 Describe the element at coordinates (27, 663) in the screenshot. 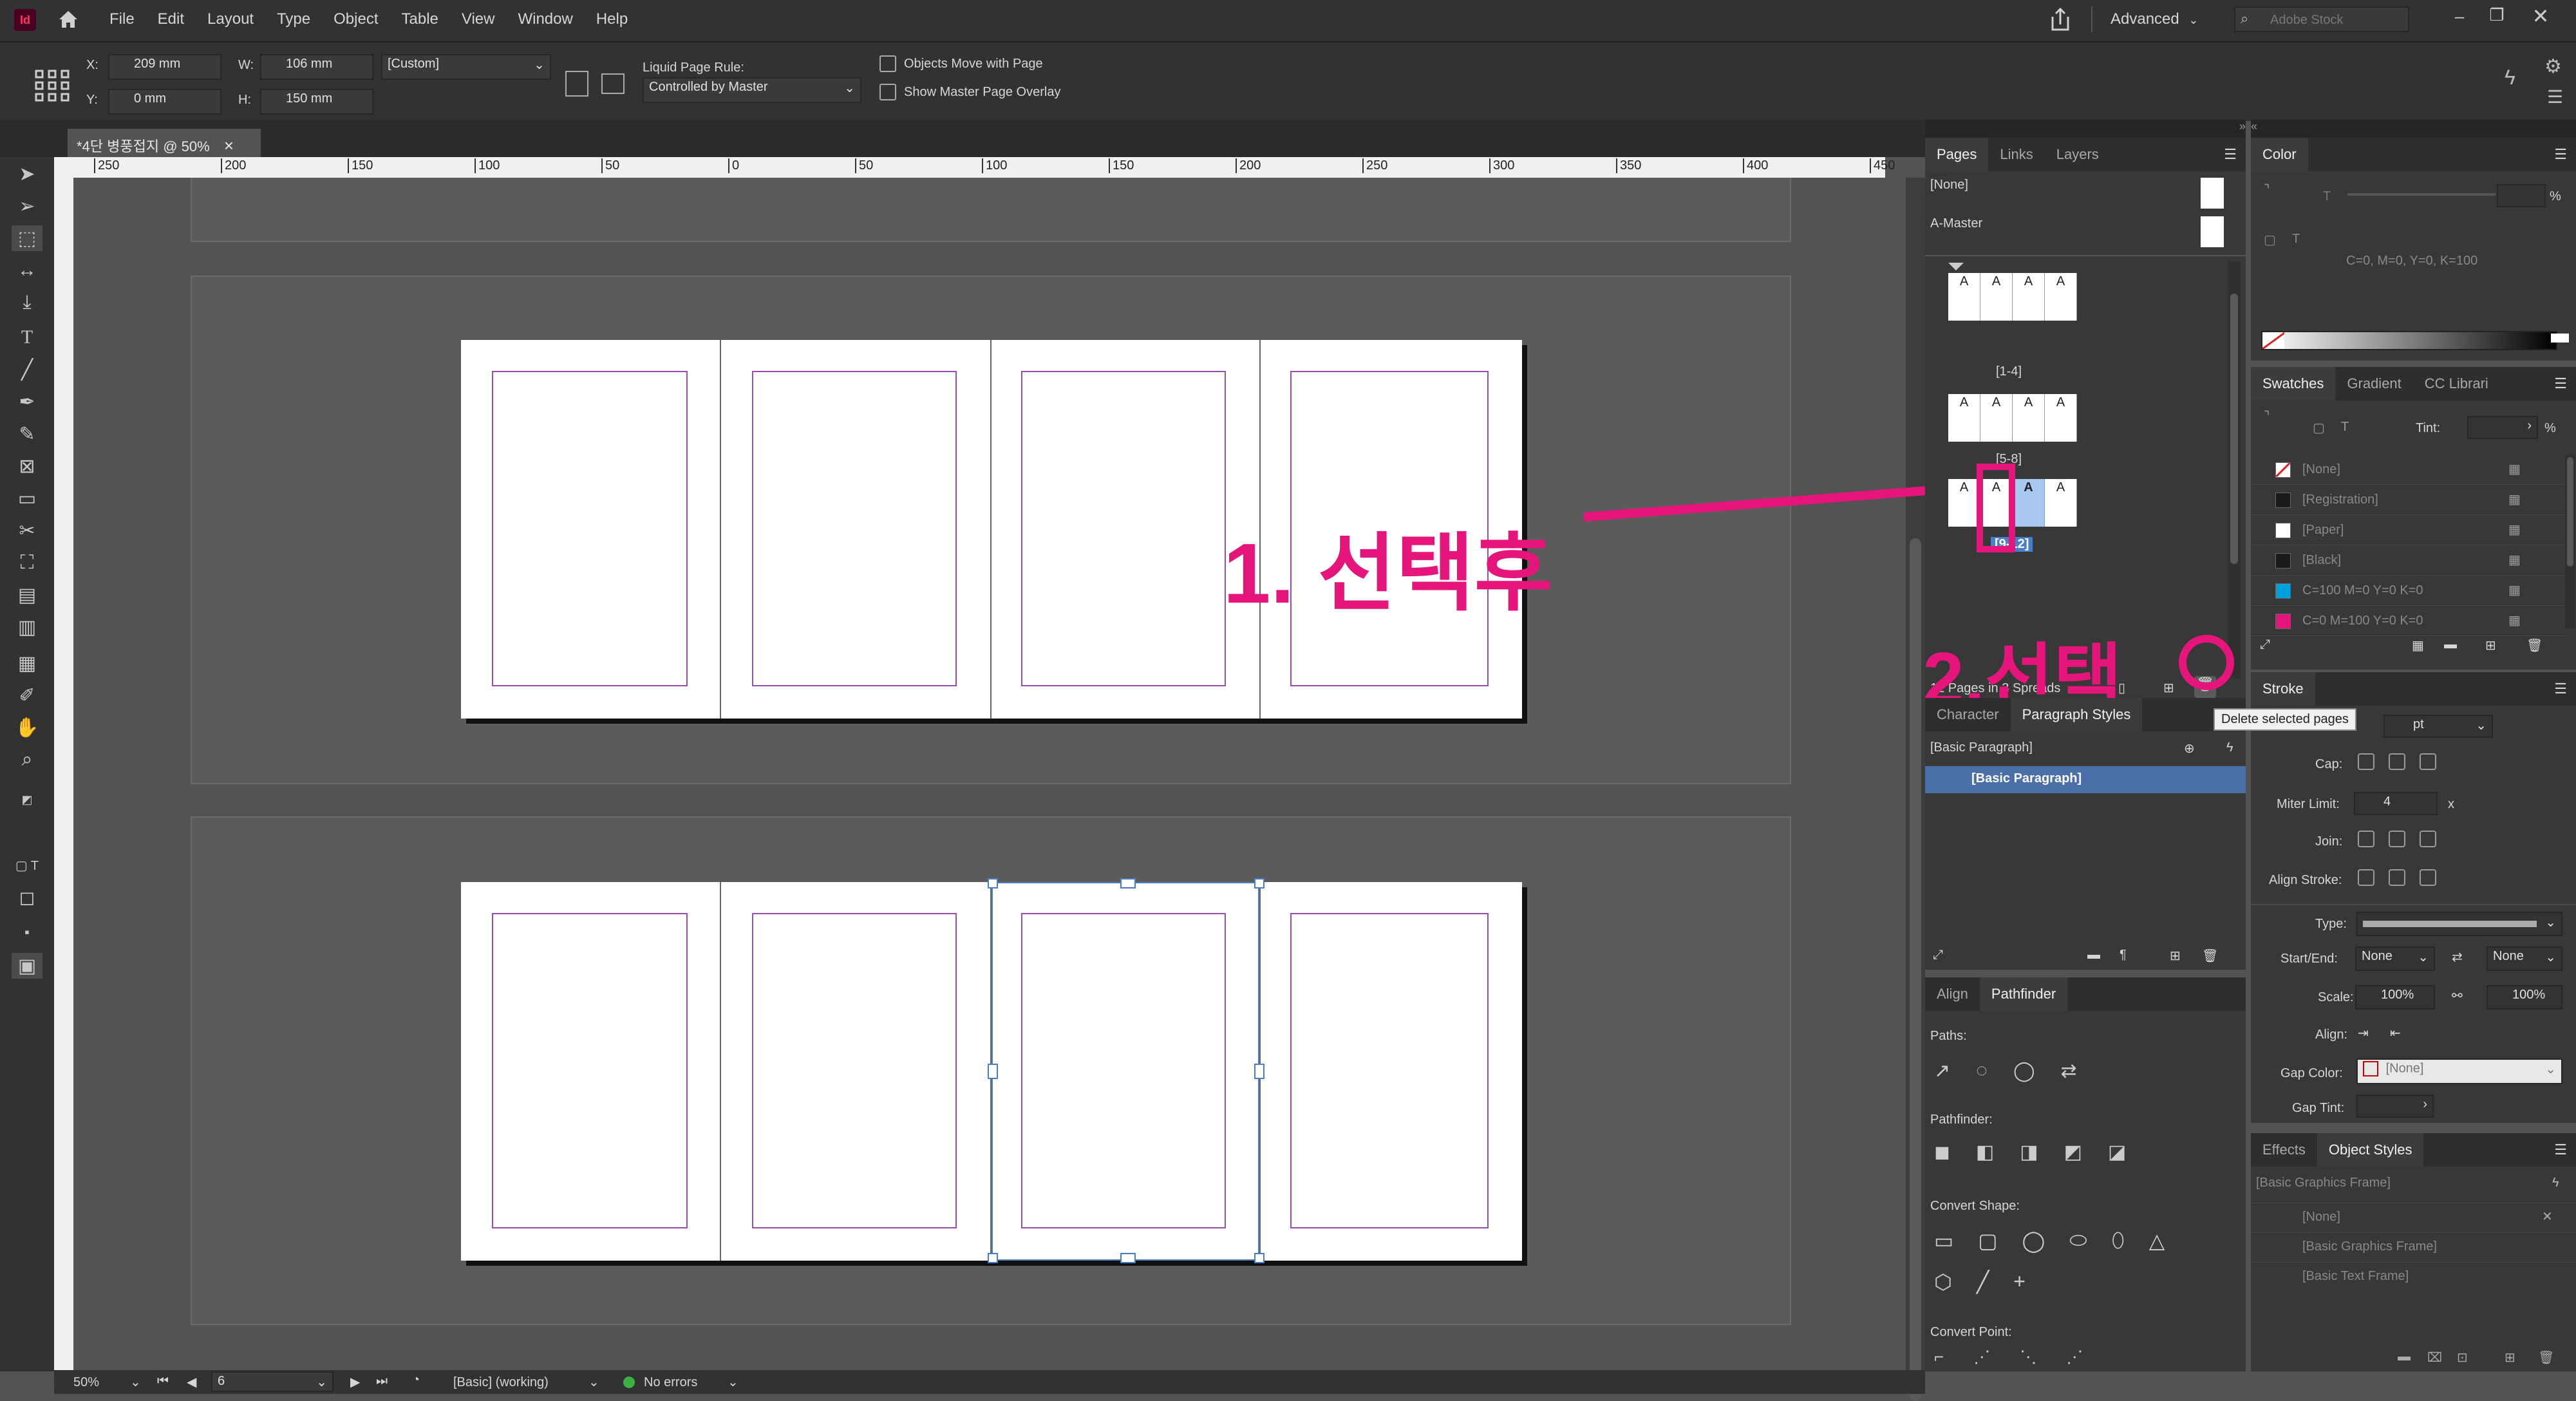

I see `note-tool-icon: ▦` at that location.